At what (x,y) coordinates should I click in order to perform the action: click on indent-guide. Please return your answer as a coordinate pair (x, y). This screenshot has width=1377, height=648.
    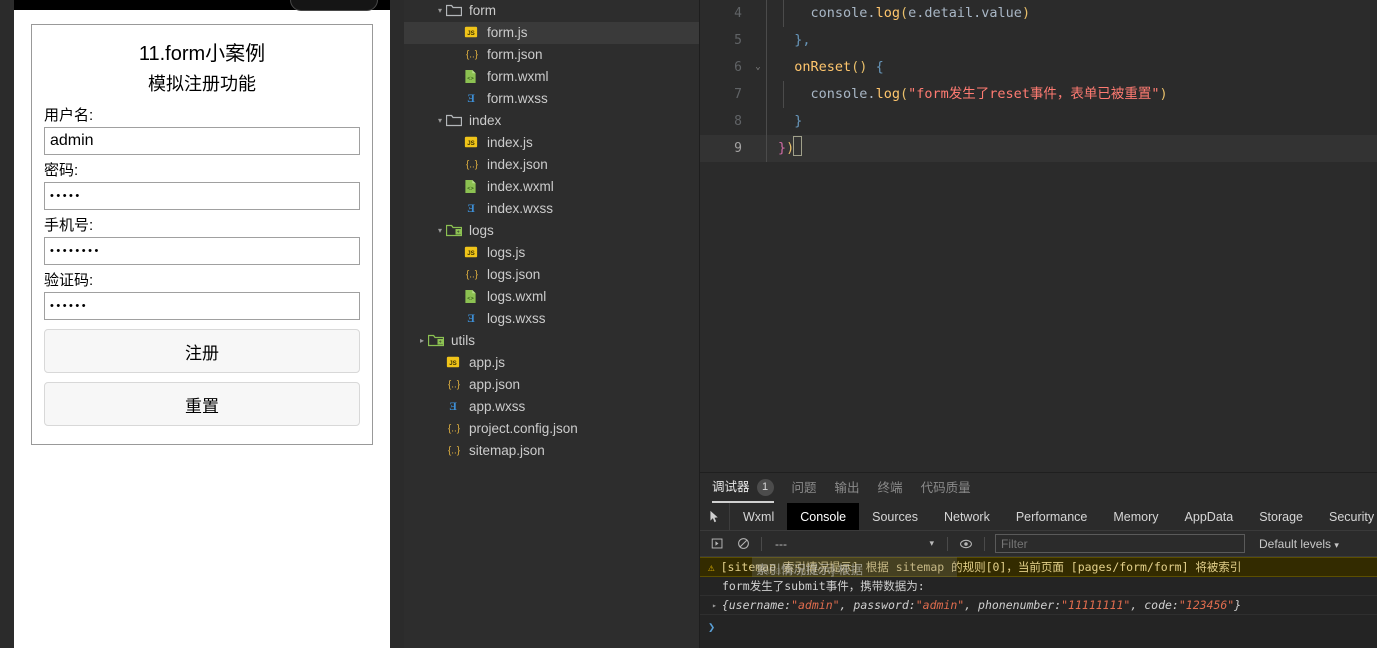
    Looking at the image, I should click on (766, 121).